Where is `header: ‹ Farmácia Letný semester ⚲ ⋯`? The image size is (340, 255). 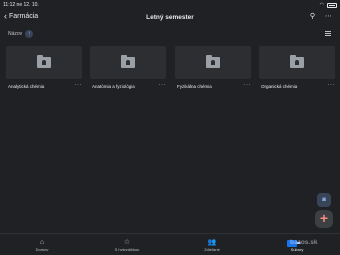 header: ‹ Farmácia Letný semester ⚲ ⋯ is located at coordinates (170, 18).